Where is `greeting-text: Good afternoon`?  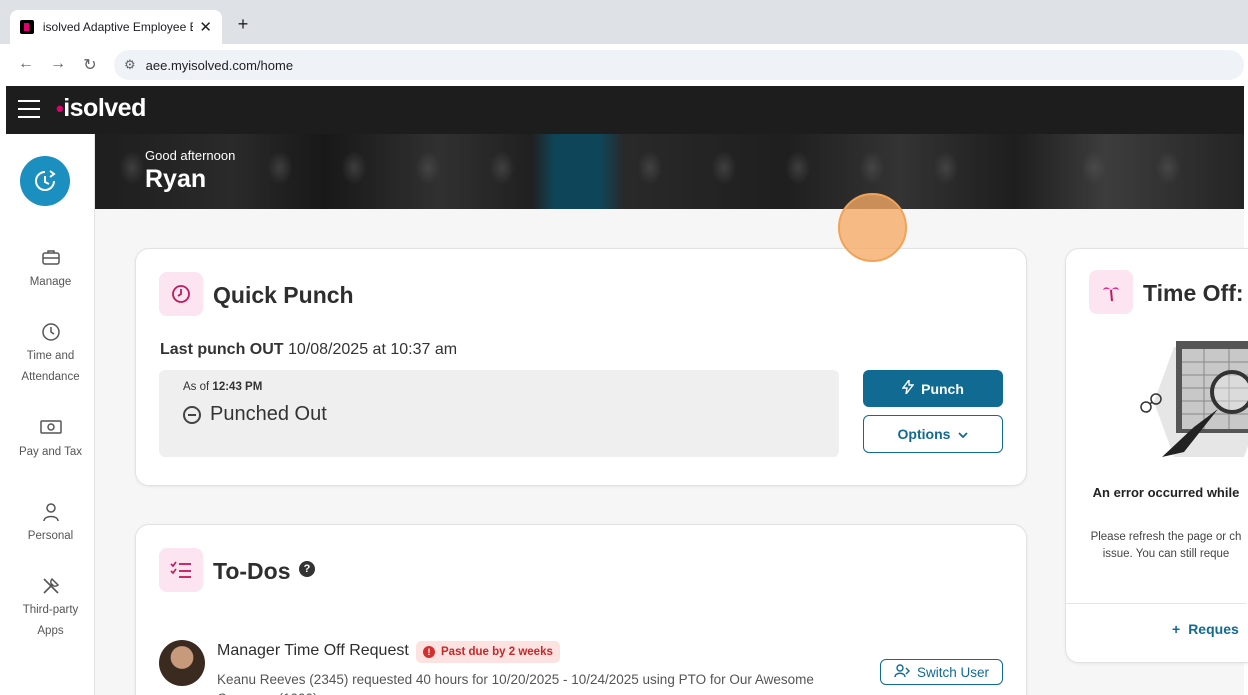
greeting-text: Good afternoon is located at coordinates (190, 155).